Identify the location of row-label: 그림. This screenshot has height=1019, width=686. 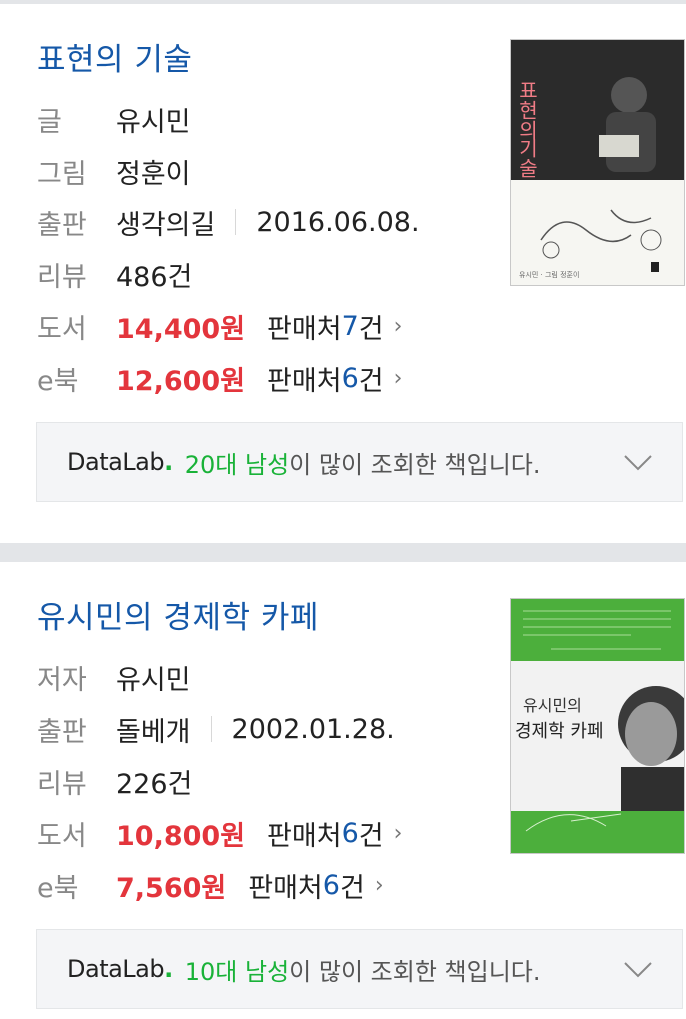
(62, 174).